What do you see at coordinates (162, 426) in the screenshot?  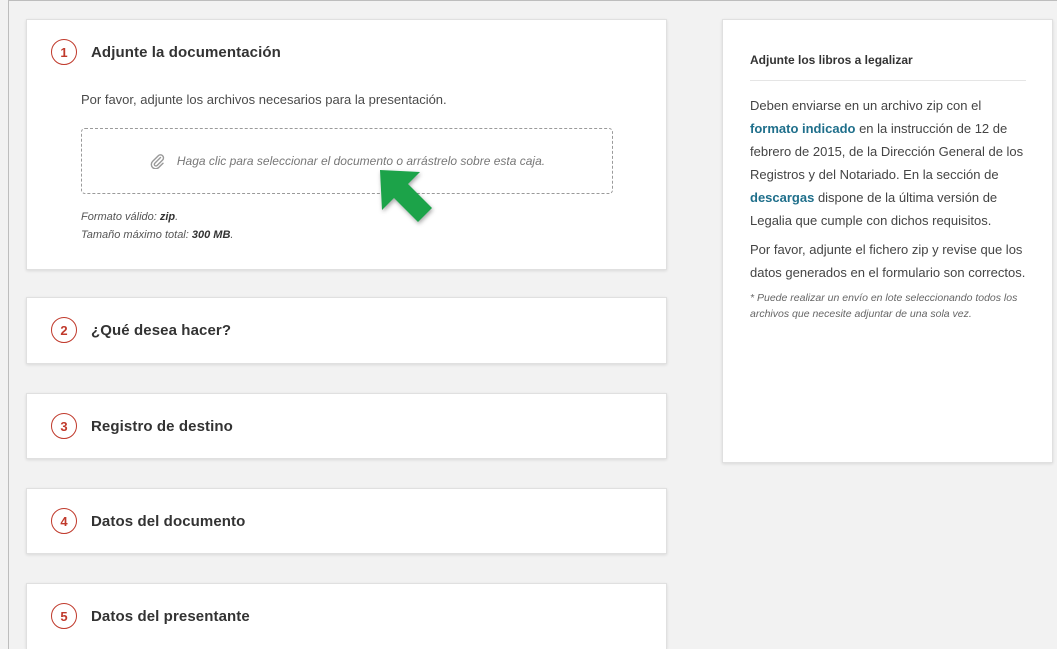 I see `step-title: Registro de destino` at bounding box center [162, 426].